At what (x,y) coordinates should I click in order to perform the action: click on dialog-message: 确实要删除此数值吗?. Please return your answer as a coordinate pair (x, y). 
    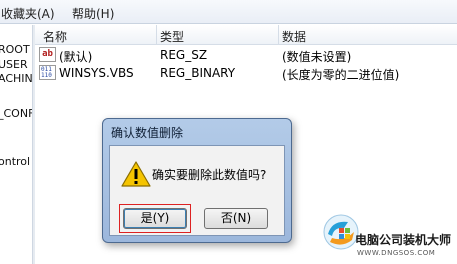
    Looking at the image, I should click on (209, 175).